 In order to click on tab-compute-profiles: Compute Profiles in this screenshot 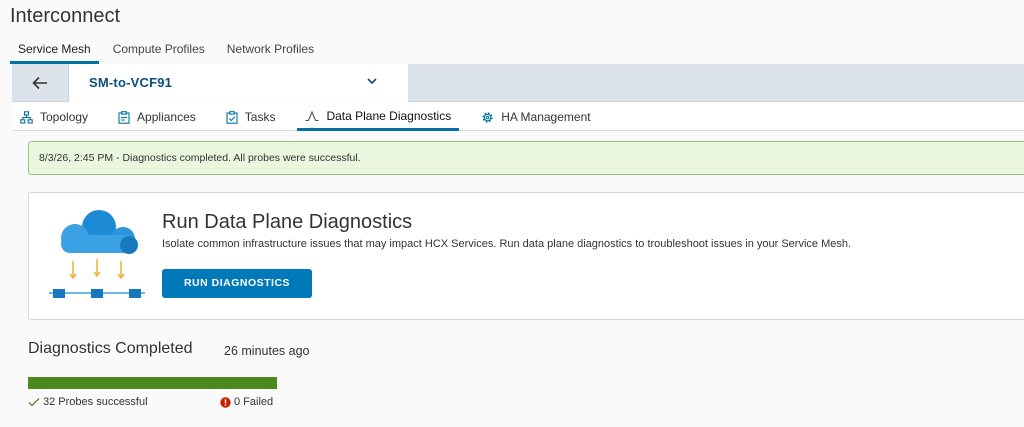, I will do `click(159, 52)`.